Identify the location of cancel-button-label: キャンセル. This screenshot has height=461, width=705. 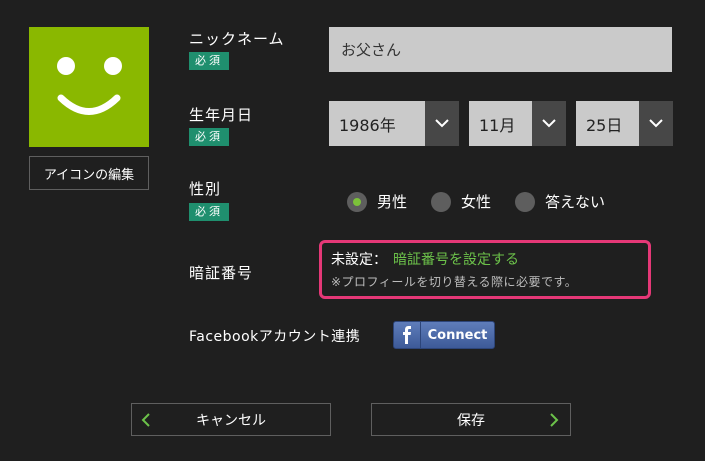
(231, 420).